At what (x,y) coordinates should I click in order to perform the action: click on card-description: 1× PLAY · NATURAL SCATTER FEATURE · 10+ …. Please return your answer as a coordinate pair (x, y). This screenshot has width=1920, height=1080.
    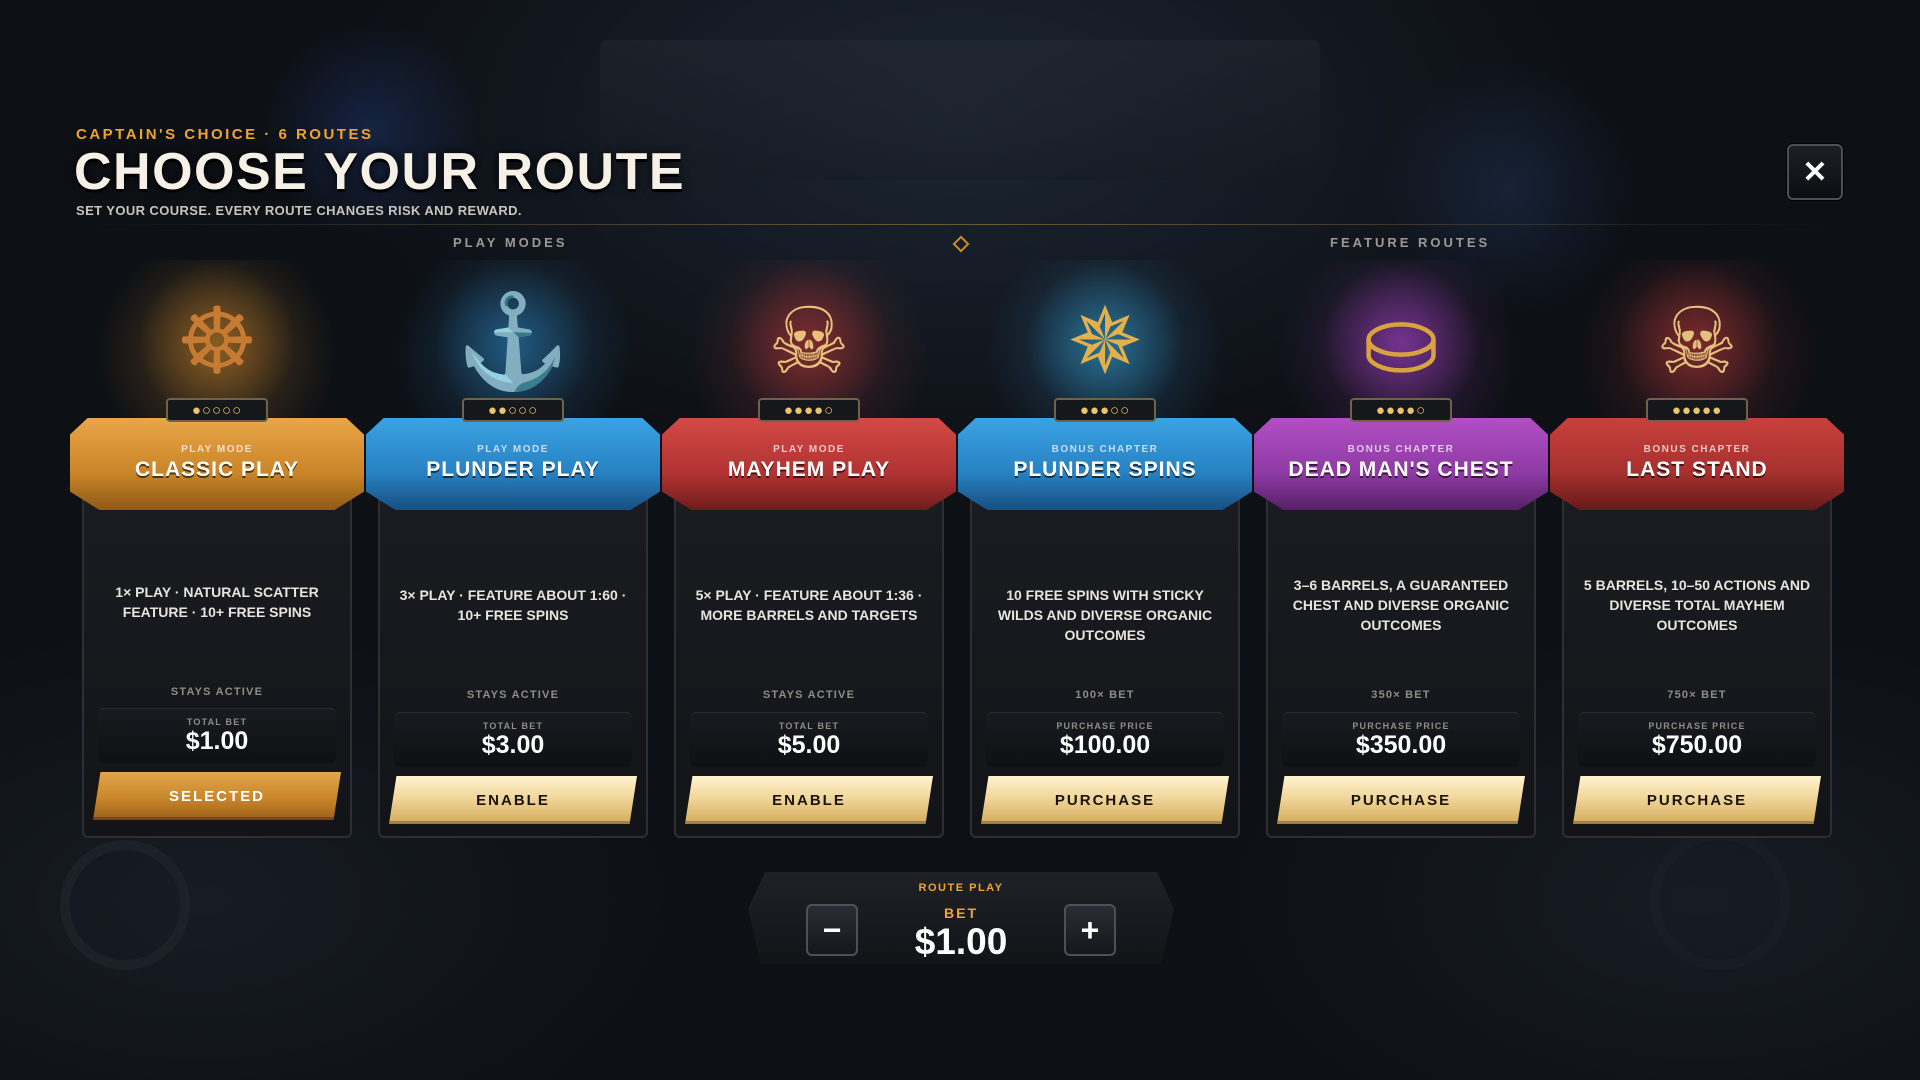
    Looking at the image, I should click on (217, 602).